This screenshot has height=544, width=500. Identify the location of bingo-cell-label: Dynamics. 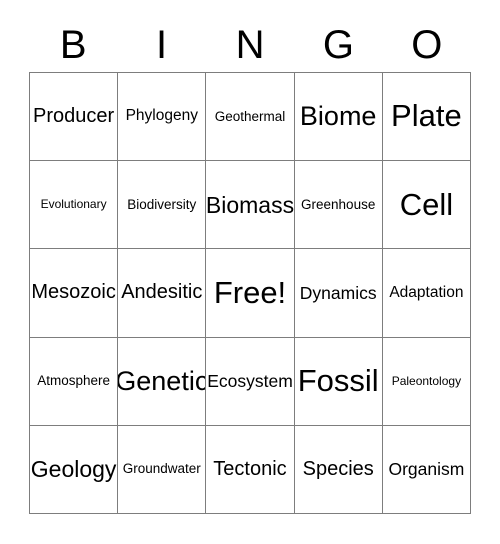
(338, 292).